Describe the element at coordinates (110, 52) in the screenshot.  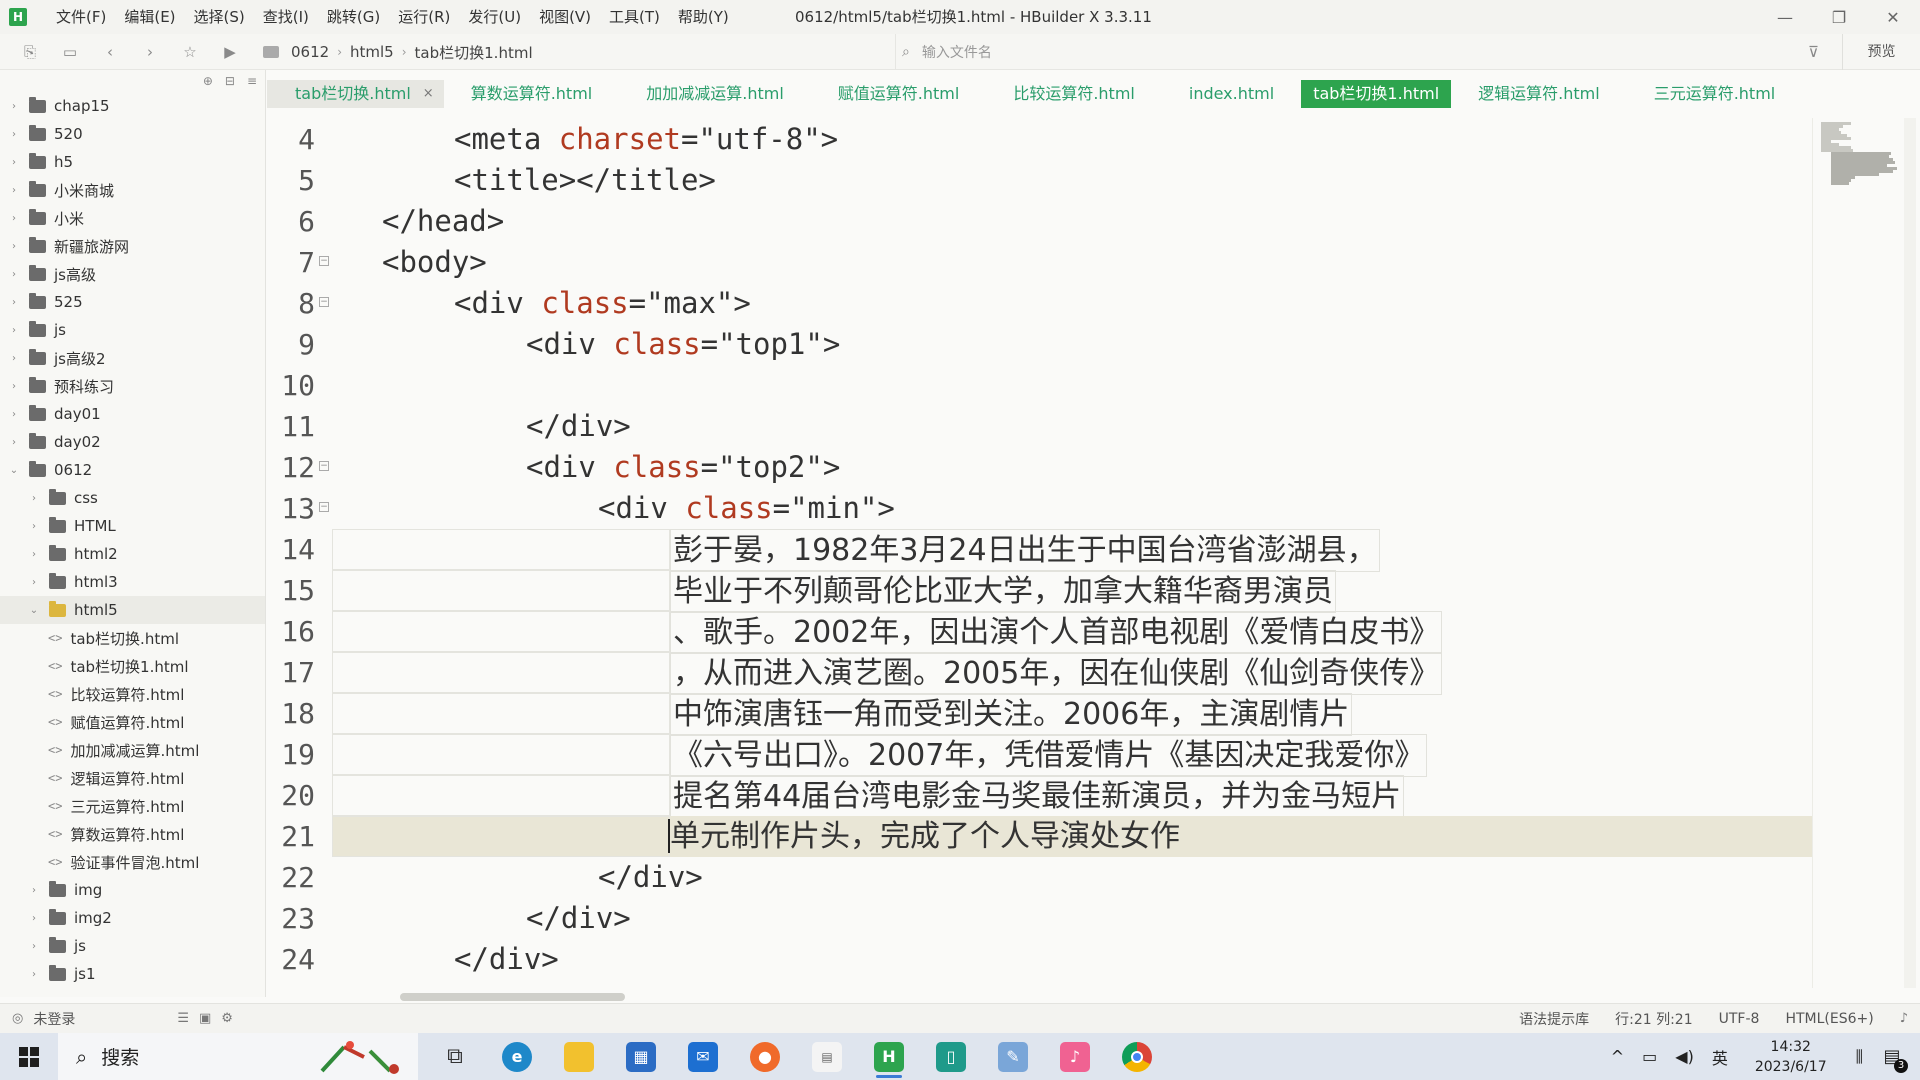
I see `back-icon: ‹` at that location.